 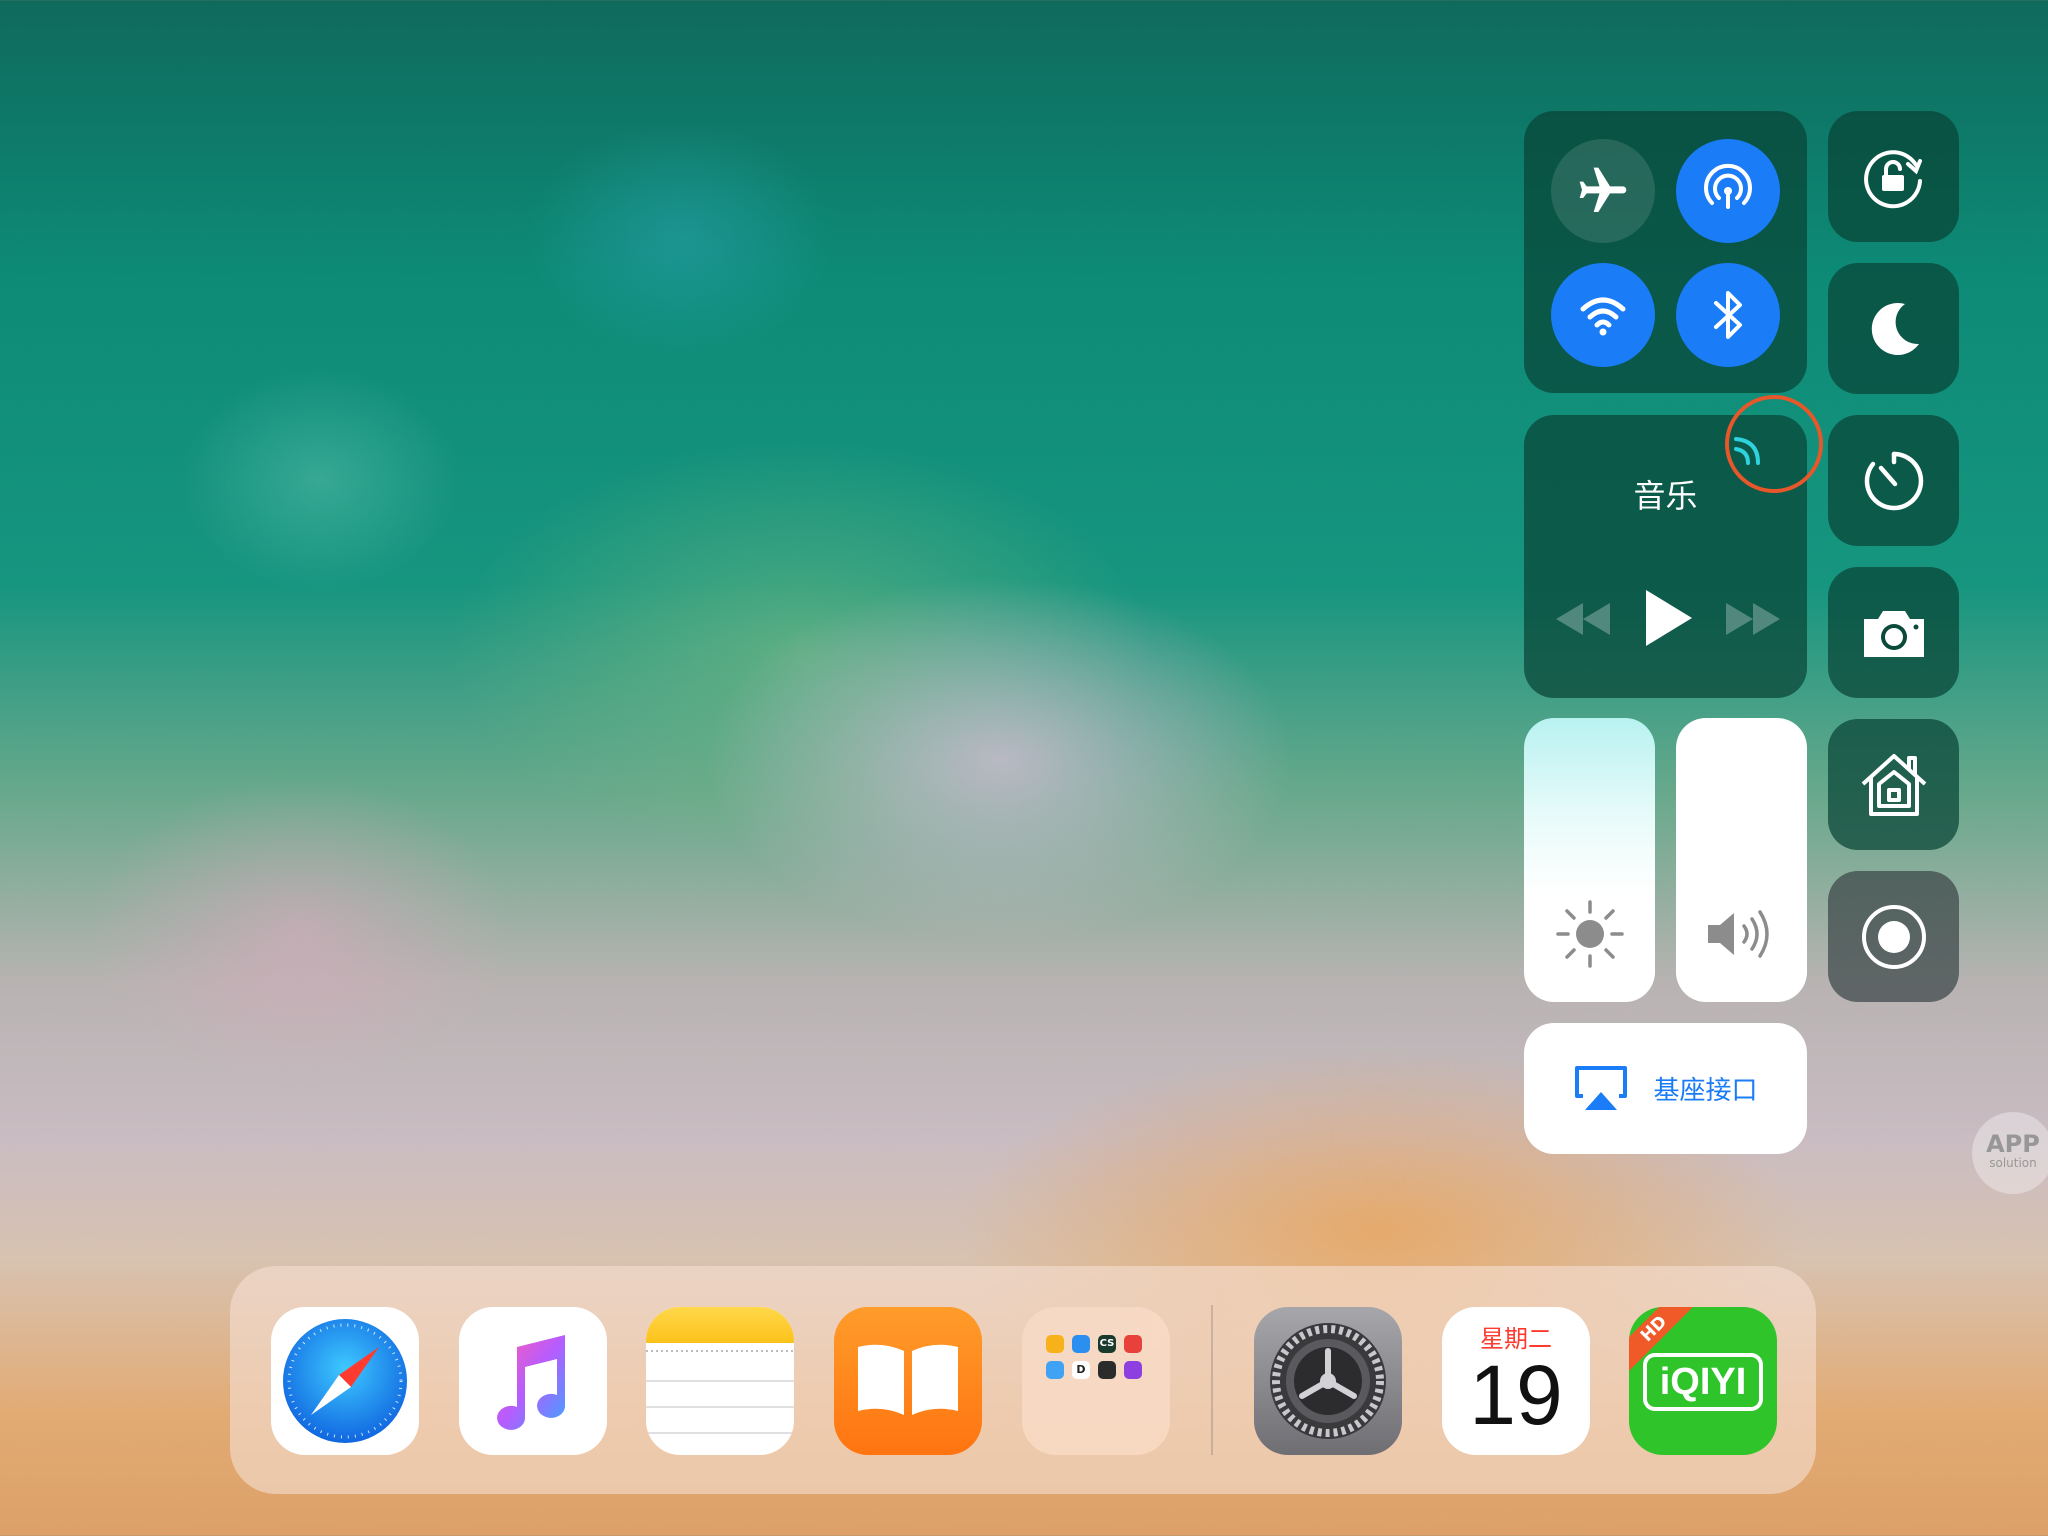 What do you see at coordinates (1654, 1329) in the screenshot?
I see `hd-badge-label: HD` at bounding box center [1654, 1329].